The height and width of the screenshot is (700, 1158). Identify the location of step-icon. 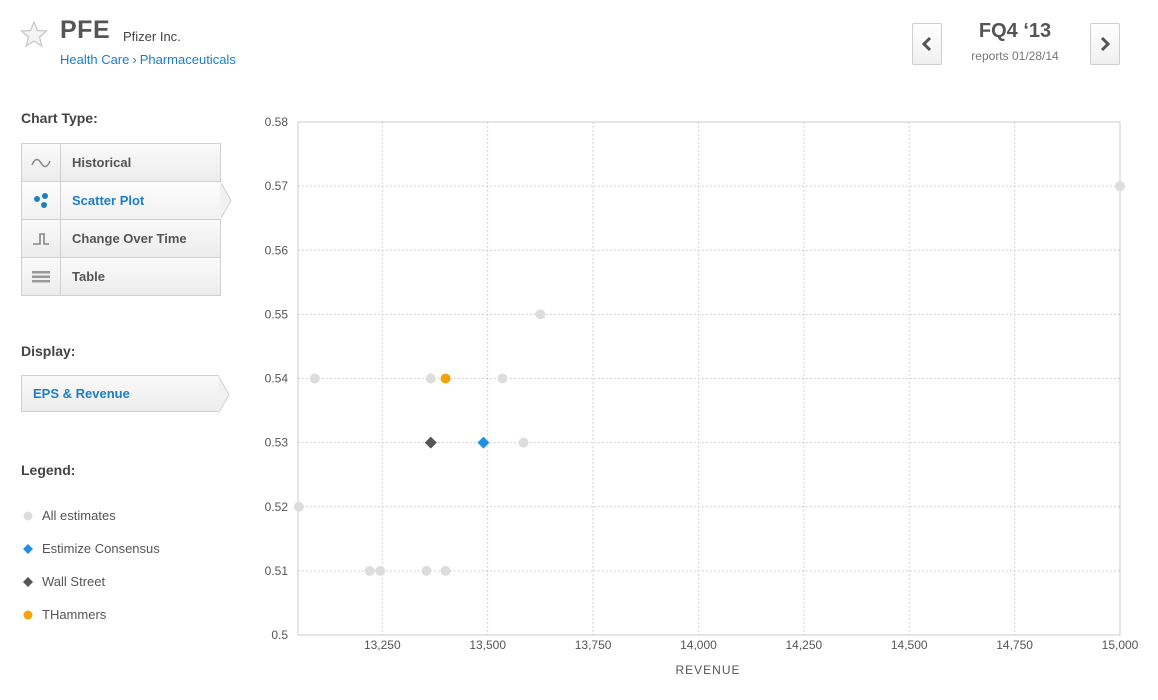
(41, 238).